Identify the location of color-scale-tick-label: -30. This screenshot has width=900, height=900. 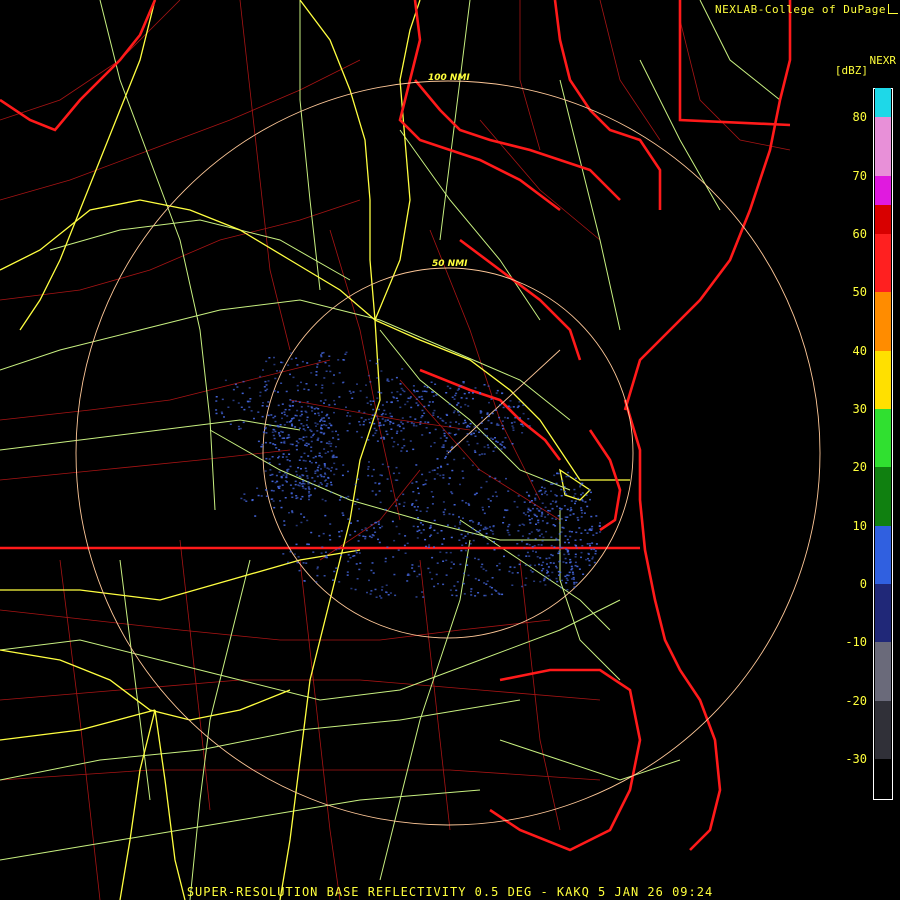
(856, 759).